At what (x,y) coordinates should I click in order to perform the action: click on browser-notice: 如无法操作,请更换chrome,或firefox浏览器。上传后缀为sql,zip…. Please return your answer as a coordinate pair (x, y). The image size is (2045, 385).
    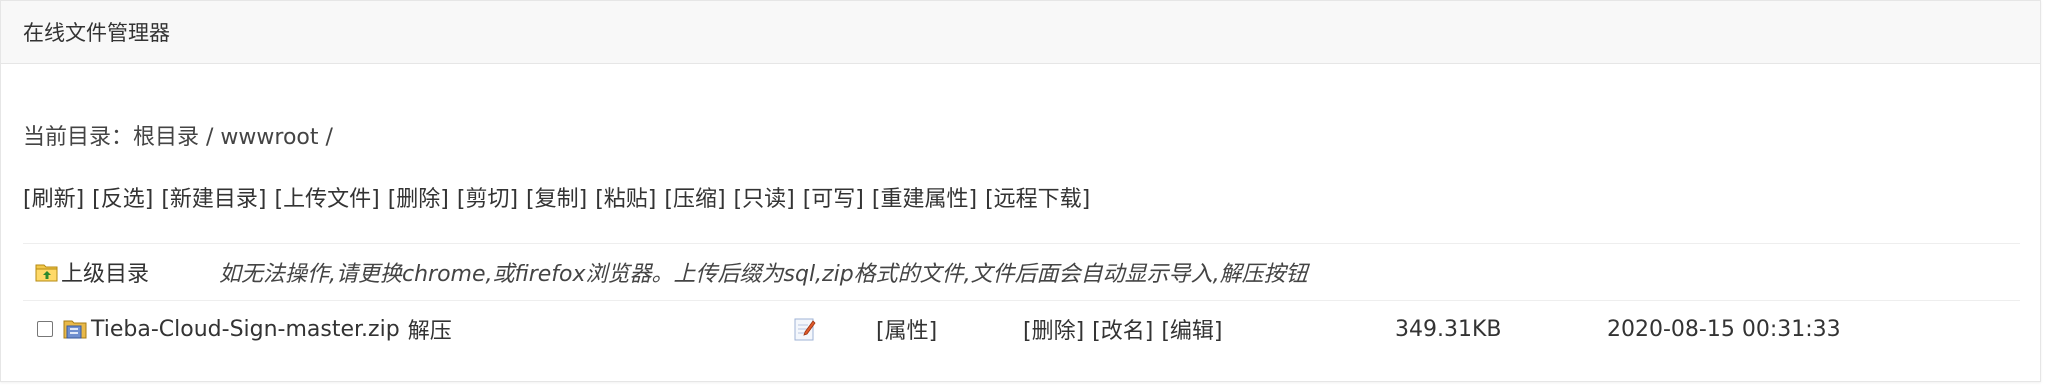
    Looking at the image, I should click on (763, 274).